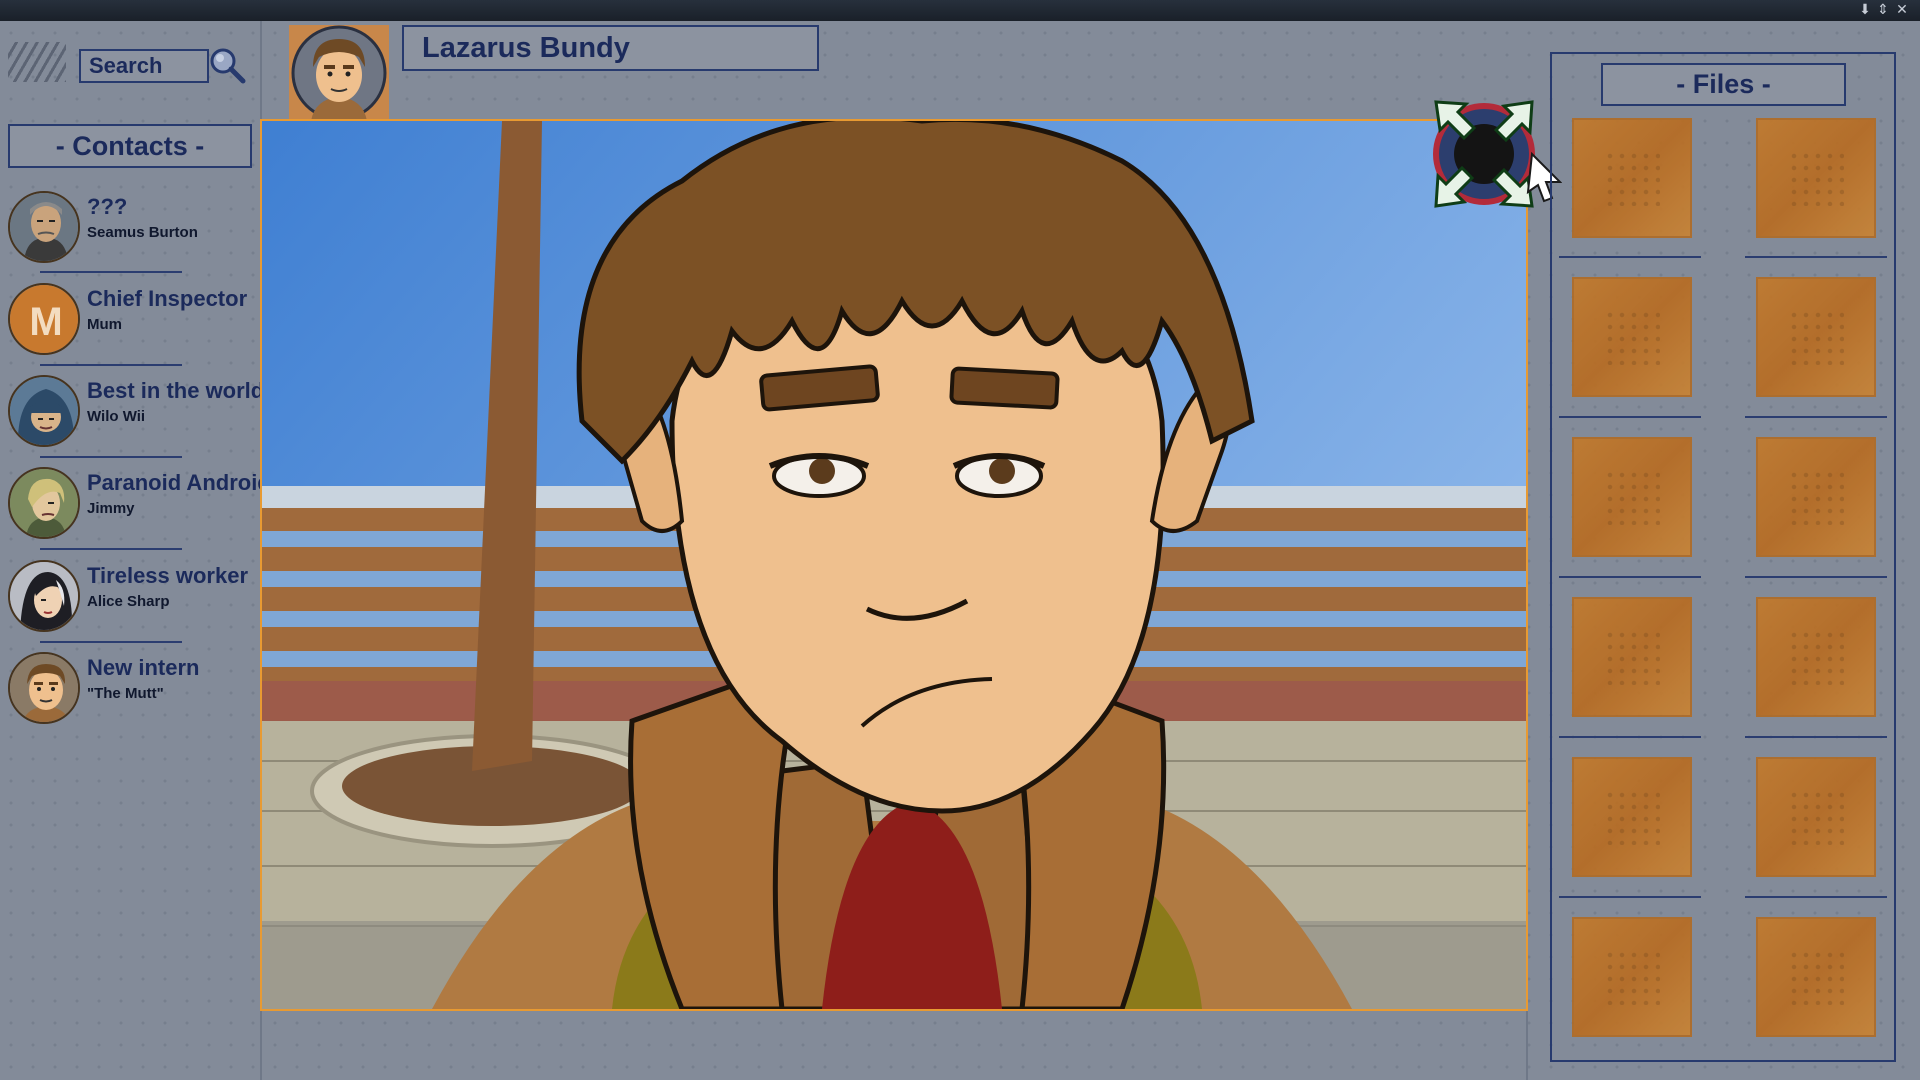 Image resolution: width=1920 pixels, height=1080 pixels. What do you see at coordinates (107, 207) in the screenshot?
I see `contact-title: ???` at bounding box center [107, 207].